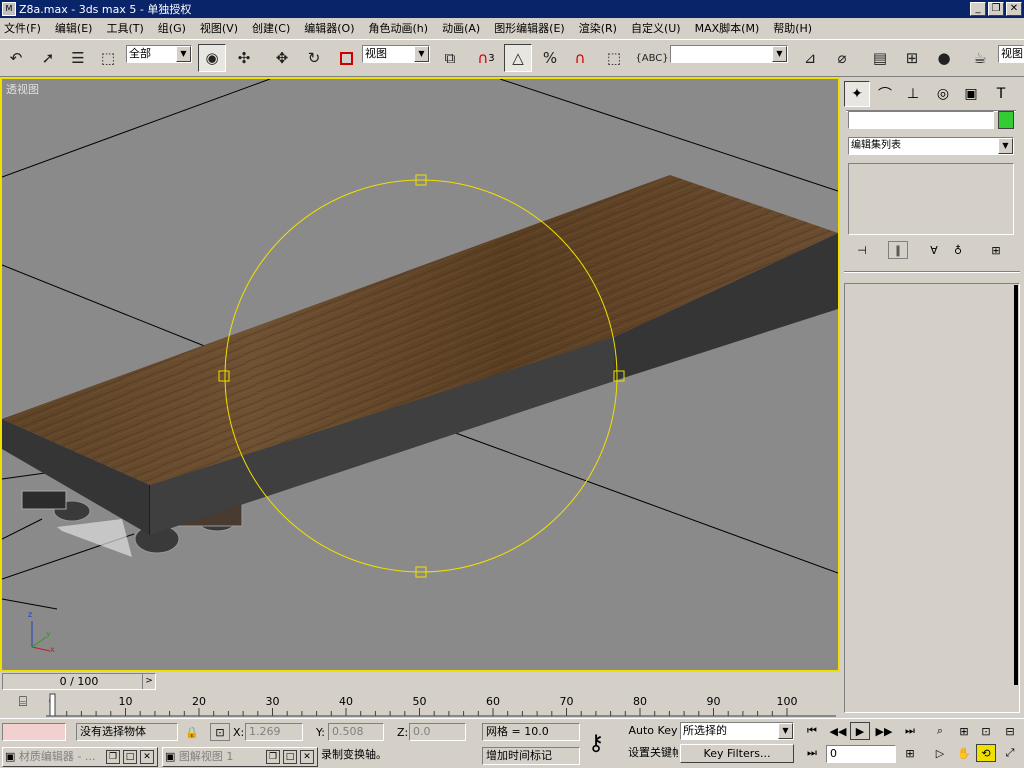 The image size is (1024, 768). Describe the element at coordinates (812, 731) in the screenshot. I see `go-to-start-icon: ⏮` at that location.